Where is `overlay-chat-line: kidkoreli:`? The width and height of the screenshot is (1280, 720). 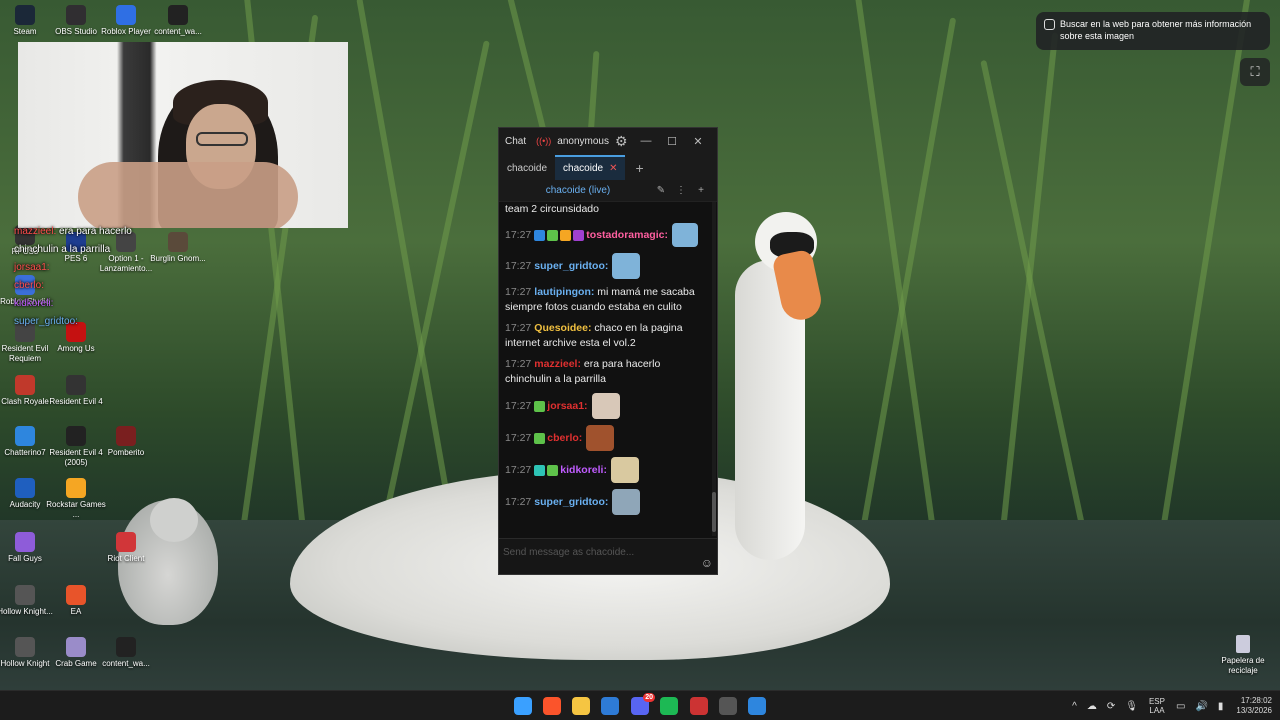 overlay-chat-line: kidkoreli: is located at coordinates (34, 303).